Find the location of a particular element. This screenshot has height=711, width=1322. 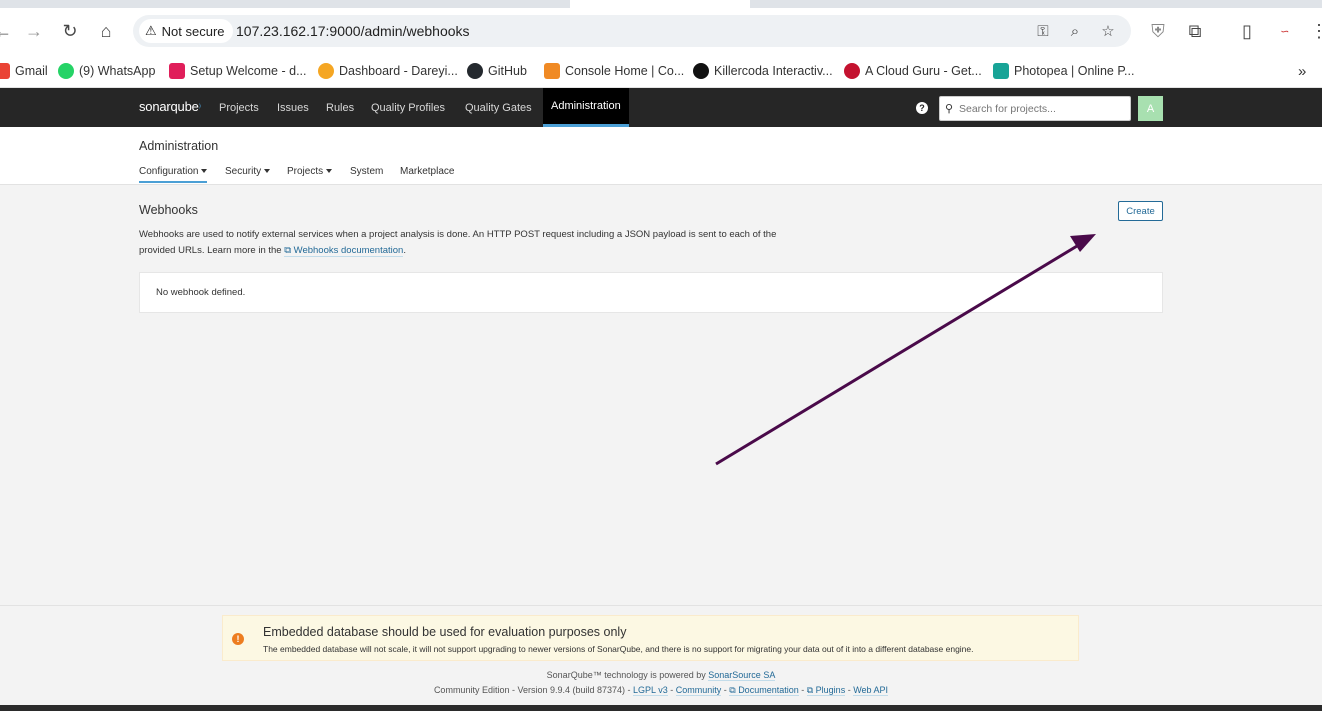

security-chip: ⚠ Not secure is located at coordinates (186, 31).